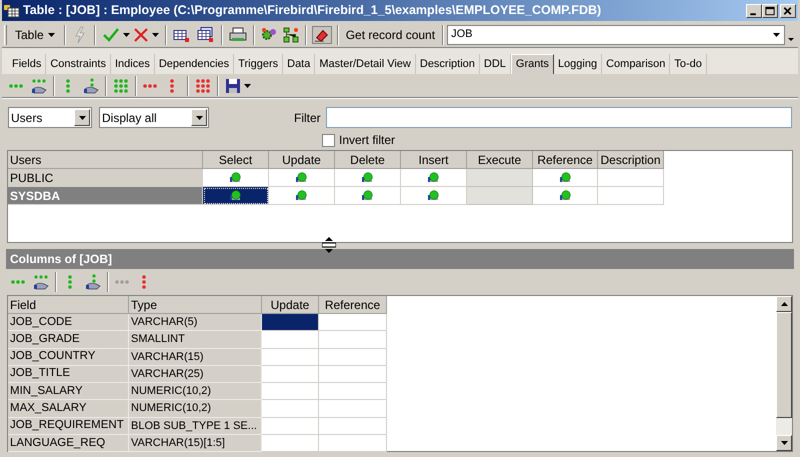 The image size is (800, 457). I want to click on filter-field, so click(559, 117).